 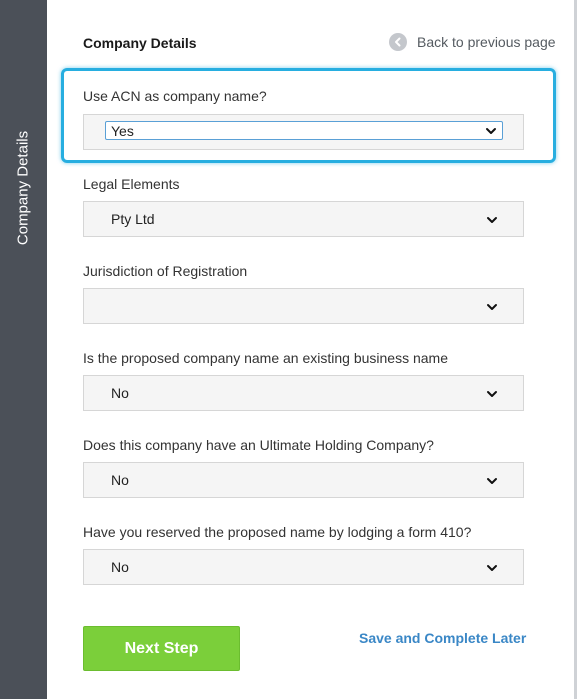 What do you see at coordinates (303, 306) in the screenshot?
I see `jurisdiction-select` at bounding box center [303, 306].